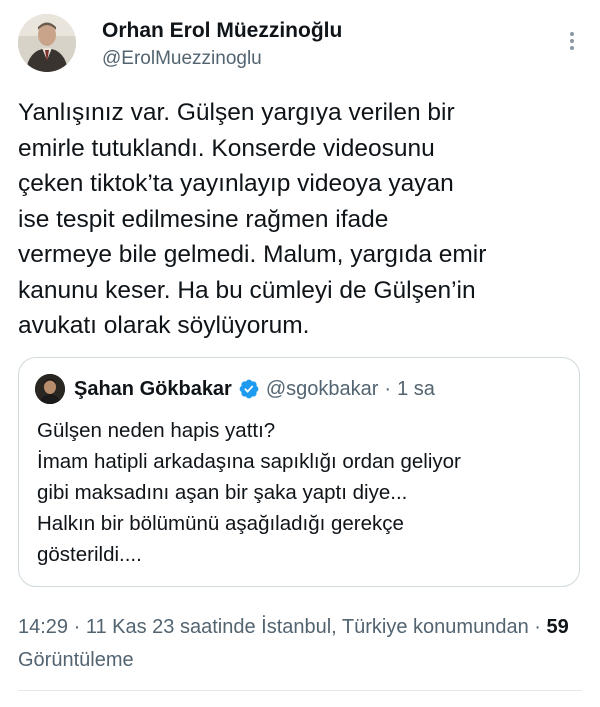  Describe the element at coordinates (153, 389) in the screenshot. I see `quoted-author-display-name: Şahan Gökbakar` at that location.